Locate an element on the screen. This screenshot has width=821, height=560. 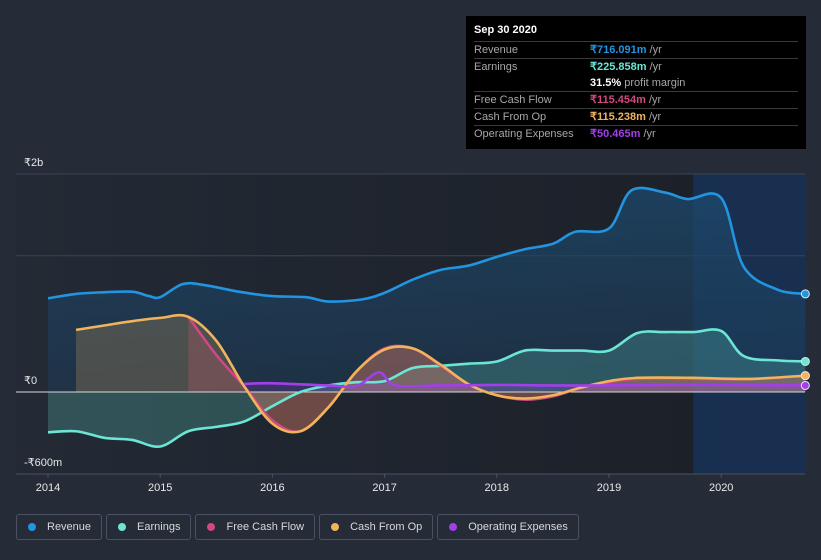
x-tick-label: 2019 is located at coordinates (609, 488).